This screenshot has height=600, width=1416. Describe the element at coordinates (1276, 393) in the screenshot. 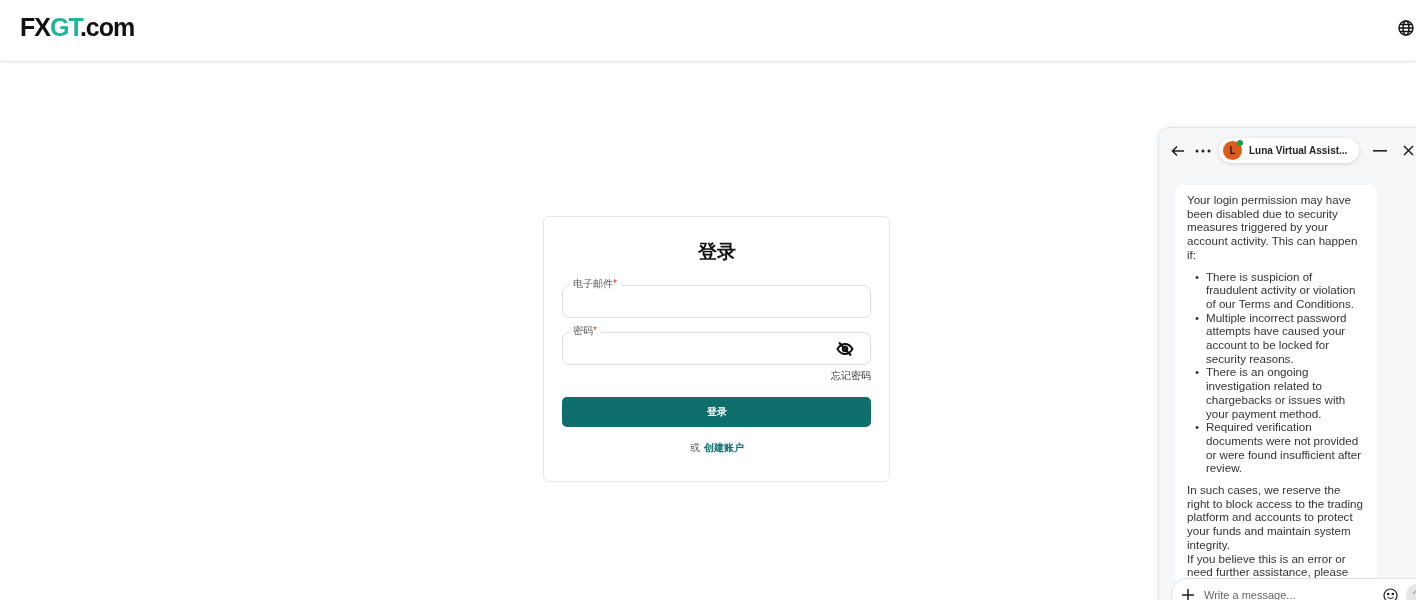

I see `message-list-item: There is an ongoing investigation related to chargebacks or issues with your payment method.` at that location.